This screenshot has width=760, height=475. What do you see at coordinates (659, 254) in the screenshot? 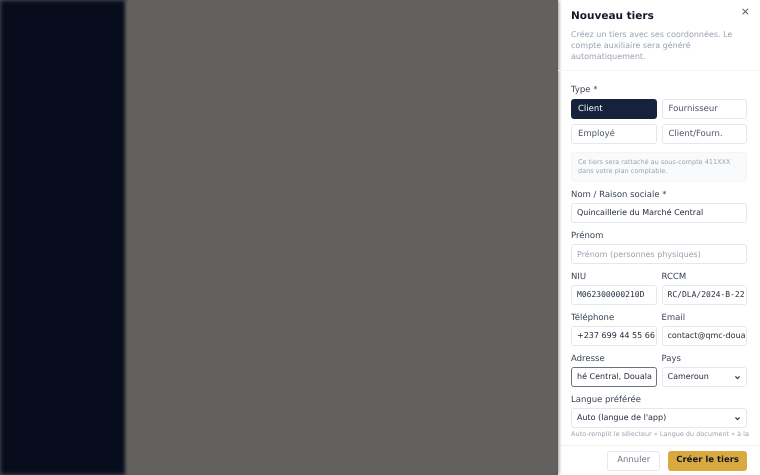
I see `input-field: Prénom (personnes physiques)` at bounding box center [659, 254].